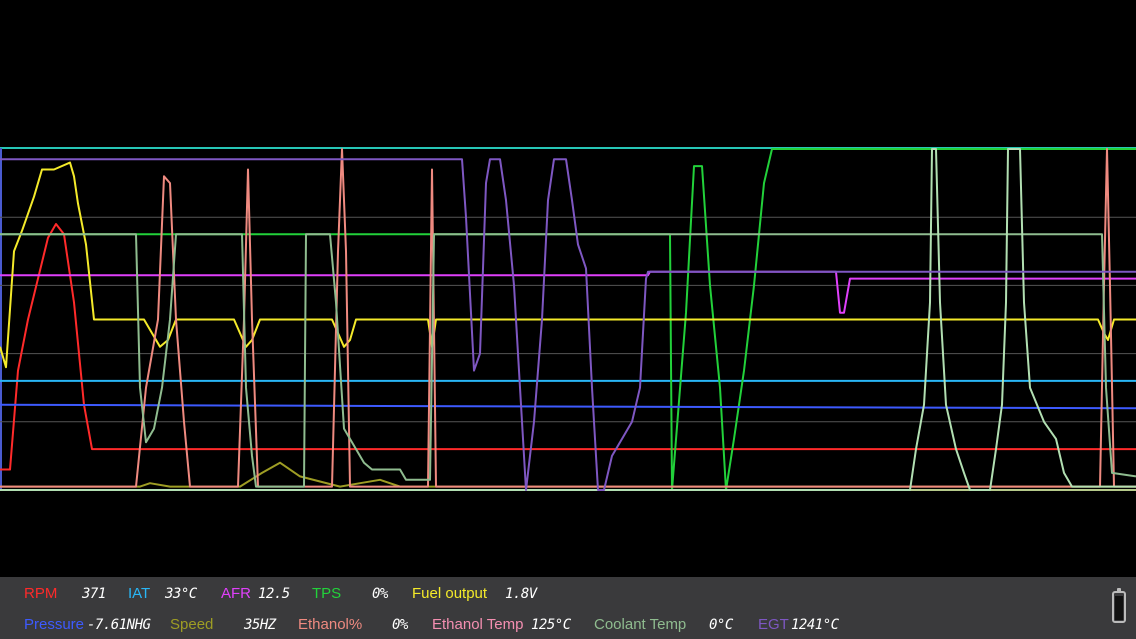 The height and width of the screenshot is (639, 1136). What do you see at coordinates (119, 625) in the screenshot?
I see `pressure-value: -7.61NHG` at bounding box center [119, 625].